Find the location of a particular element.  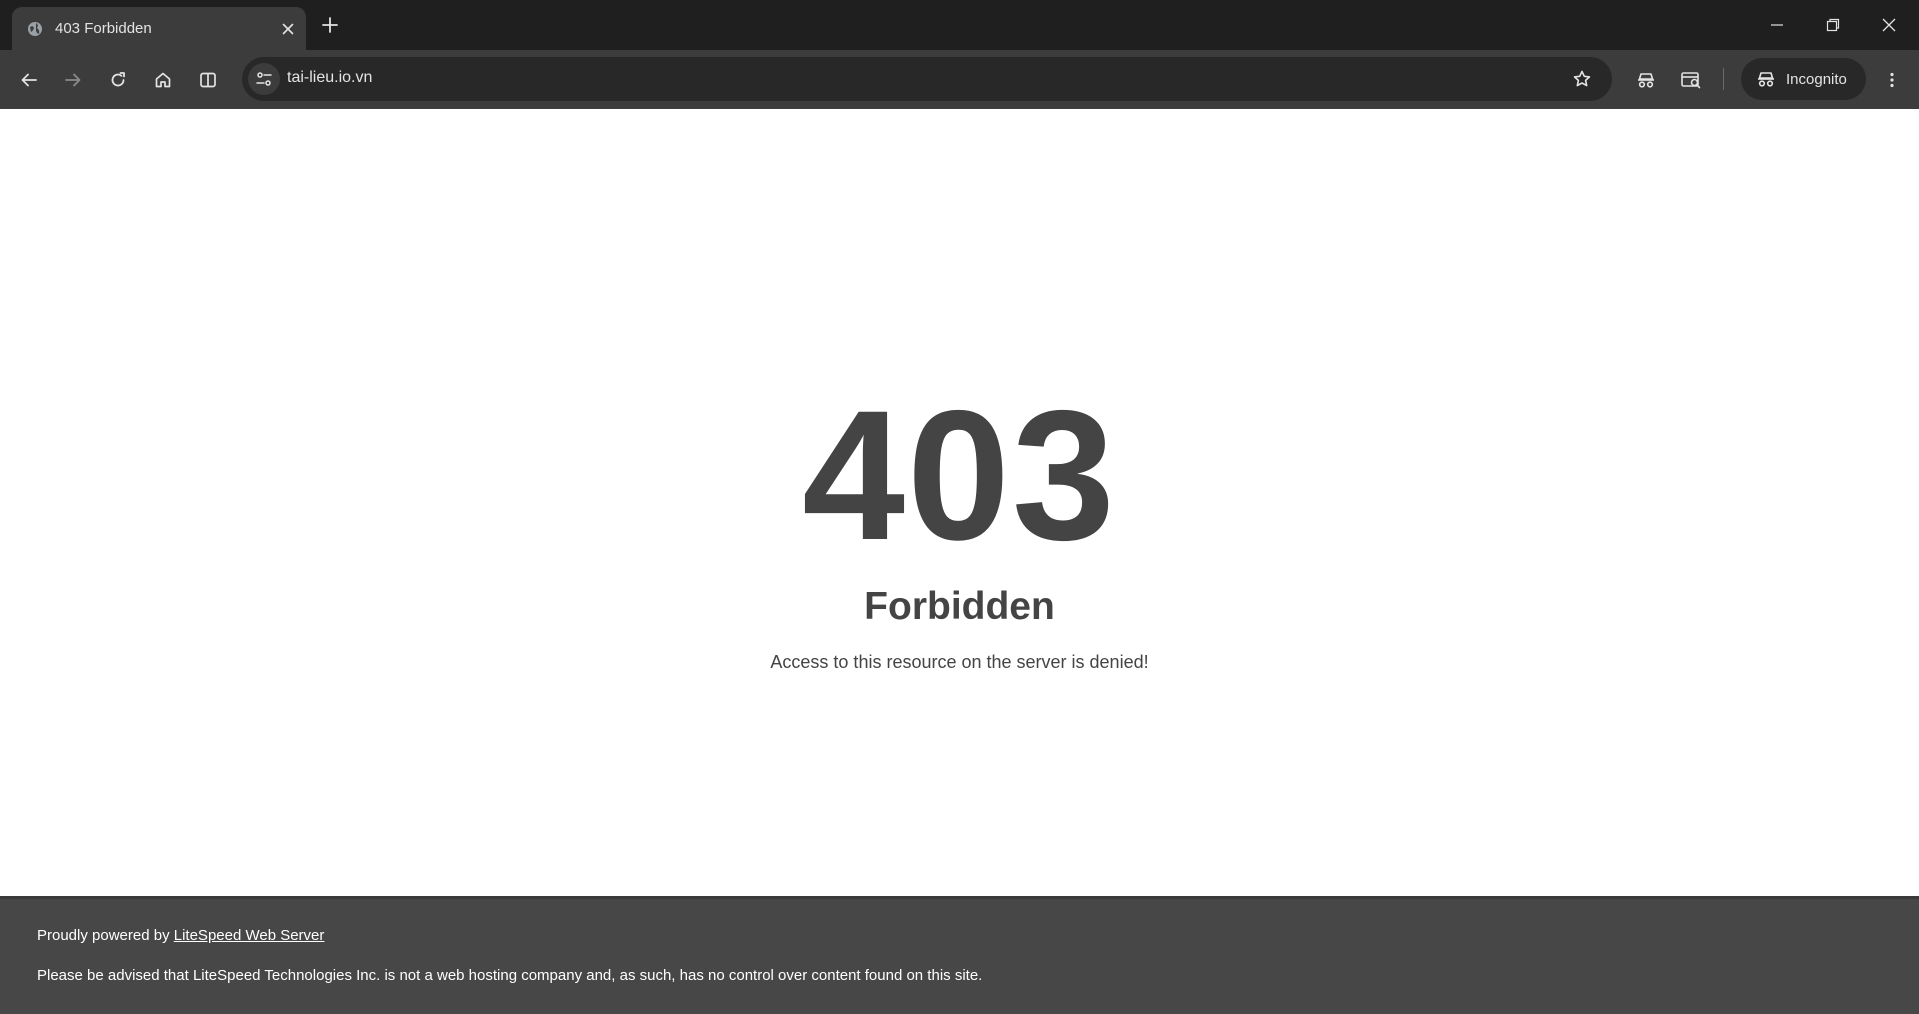

minimize-window-icon is located at coordinates (1777, 25).